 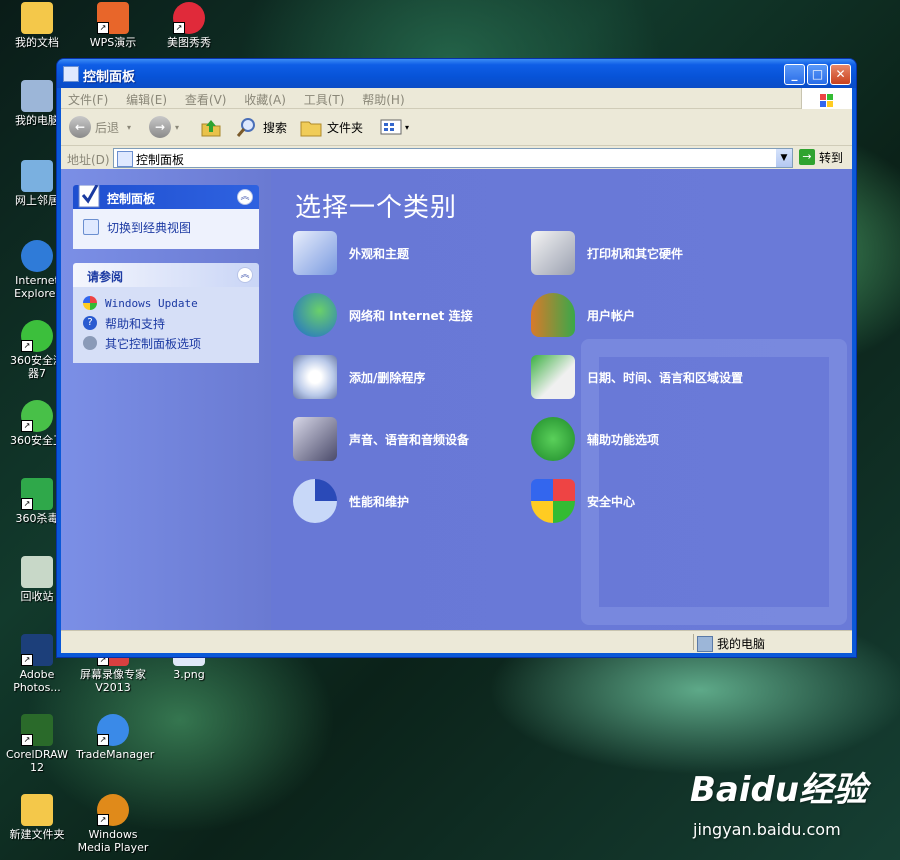 What do you see at coordinates (553, 501) in the screenshot?
I see `security-shield-icon` at bounding box center [553, 501].